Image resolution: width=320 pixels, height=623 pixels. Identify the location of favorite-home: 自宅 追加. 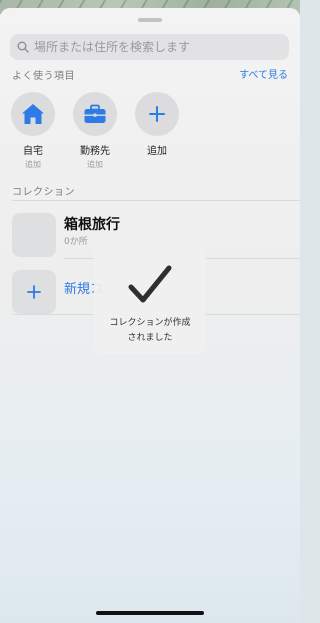
(33, 131).